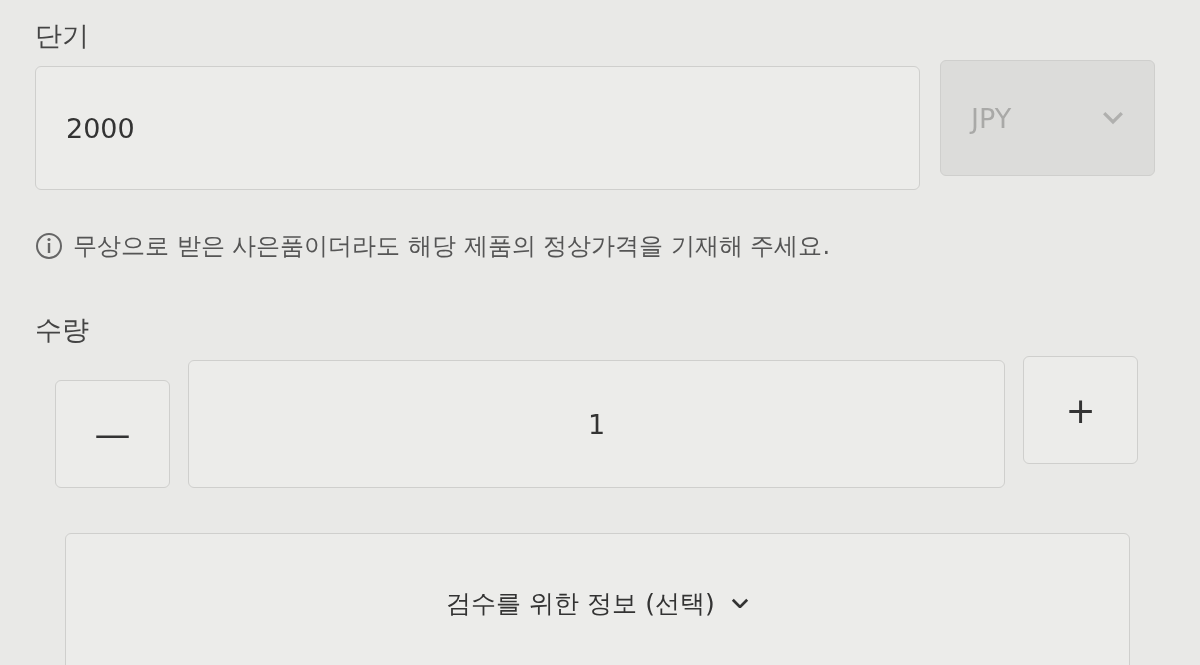  Describe the element at coordinates (477, 128) in the screenshot. I see `price-field: 2000` at that location.